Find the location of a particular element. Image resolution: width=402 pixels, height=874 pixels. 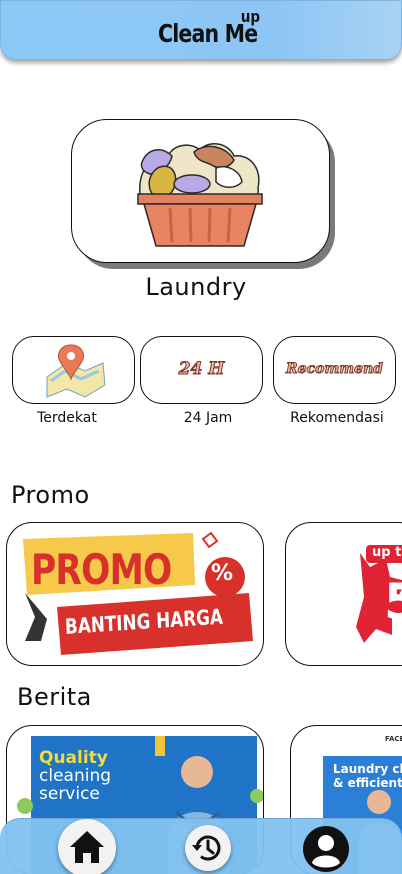

percent-badge-icon: % is located at coordinates (222, 573).